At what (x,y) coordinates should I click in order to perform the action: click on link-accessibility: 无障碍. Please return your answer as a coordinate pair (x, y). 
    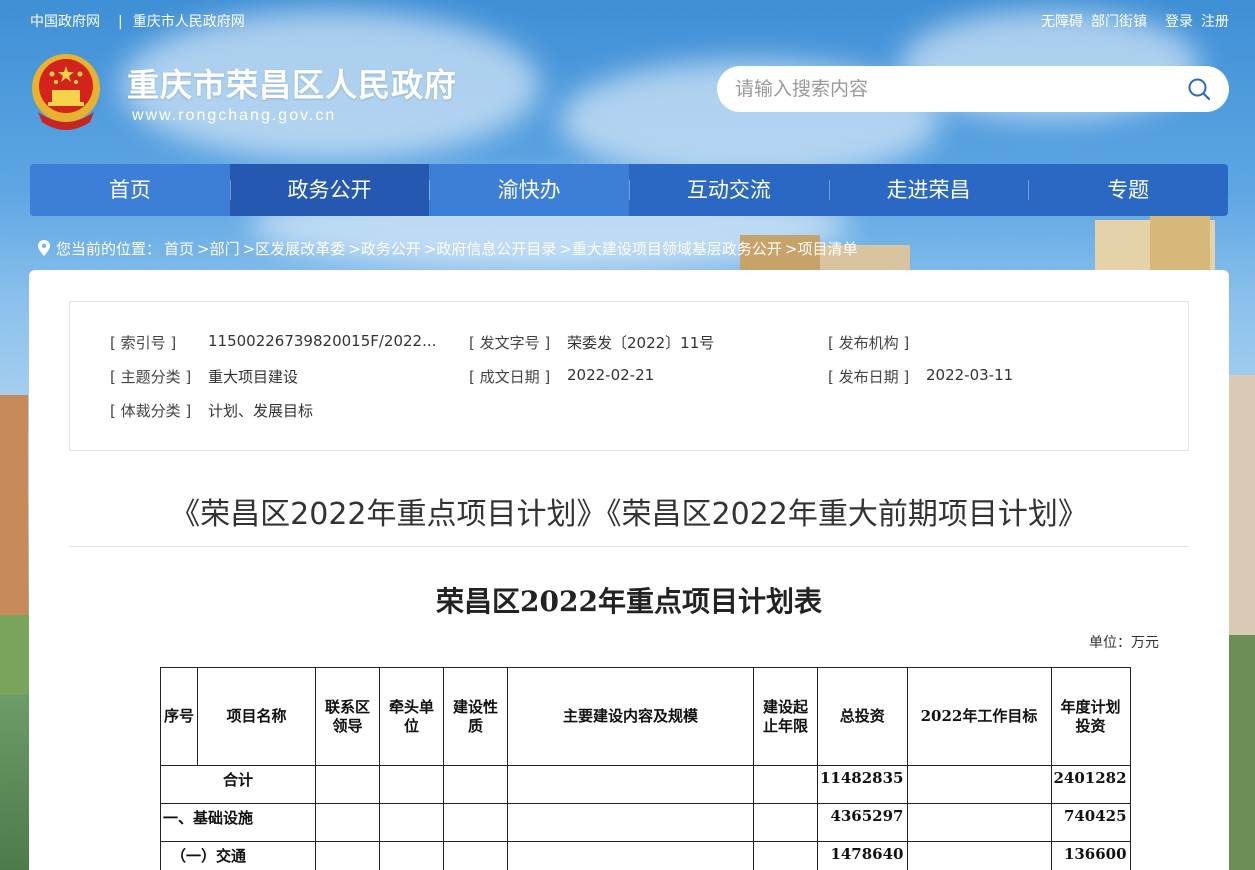
    Looking at the image, I should click on (1062, 22).